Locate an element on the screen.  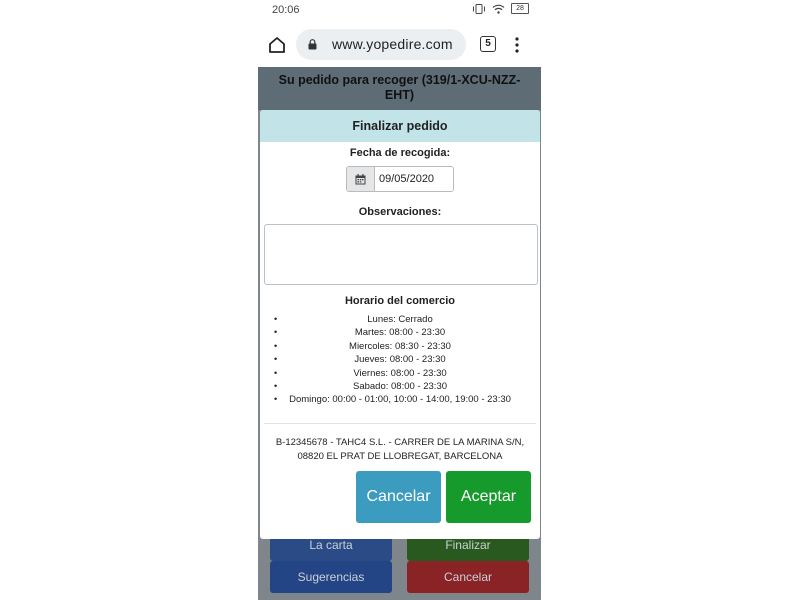
hours-item: Martes: 08:00 - 23:30 is located at coordinates (400, 333).